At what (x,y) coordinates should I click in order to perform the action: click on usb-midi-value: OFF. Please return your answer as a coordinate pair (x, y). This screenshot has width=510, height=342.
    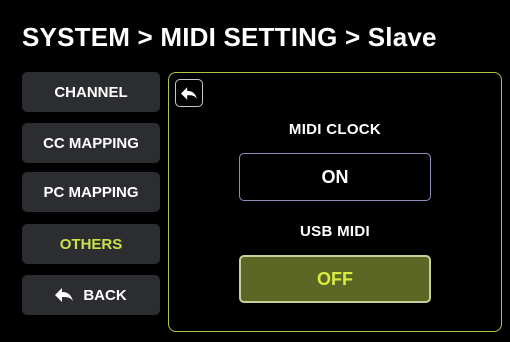
    Looking at the image, I should click on (335, 278).